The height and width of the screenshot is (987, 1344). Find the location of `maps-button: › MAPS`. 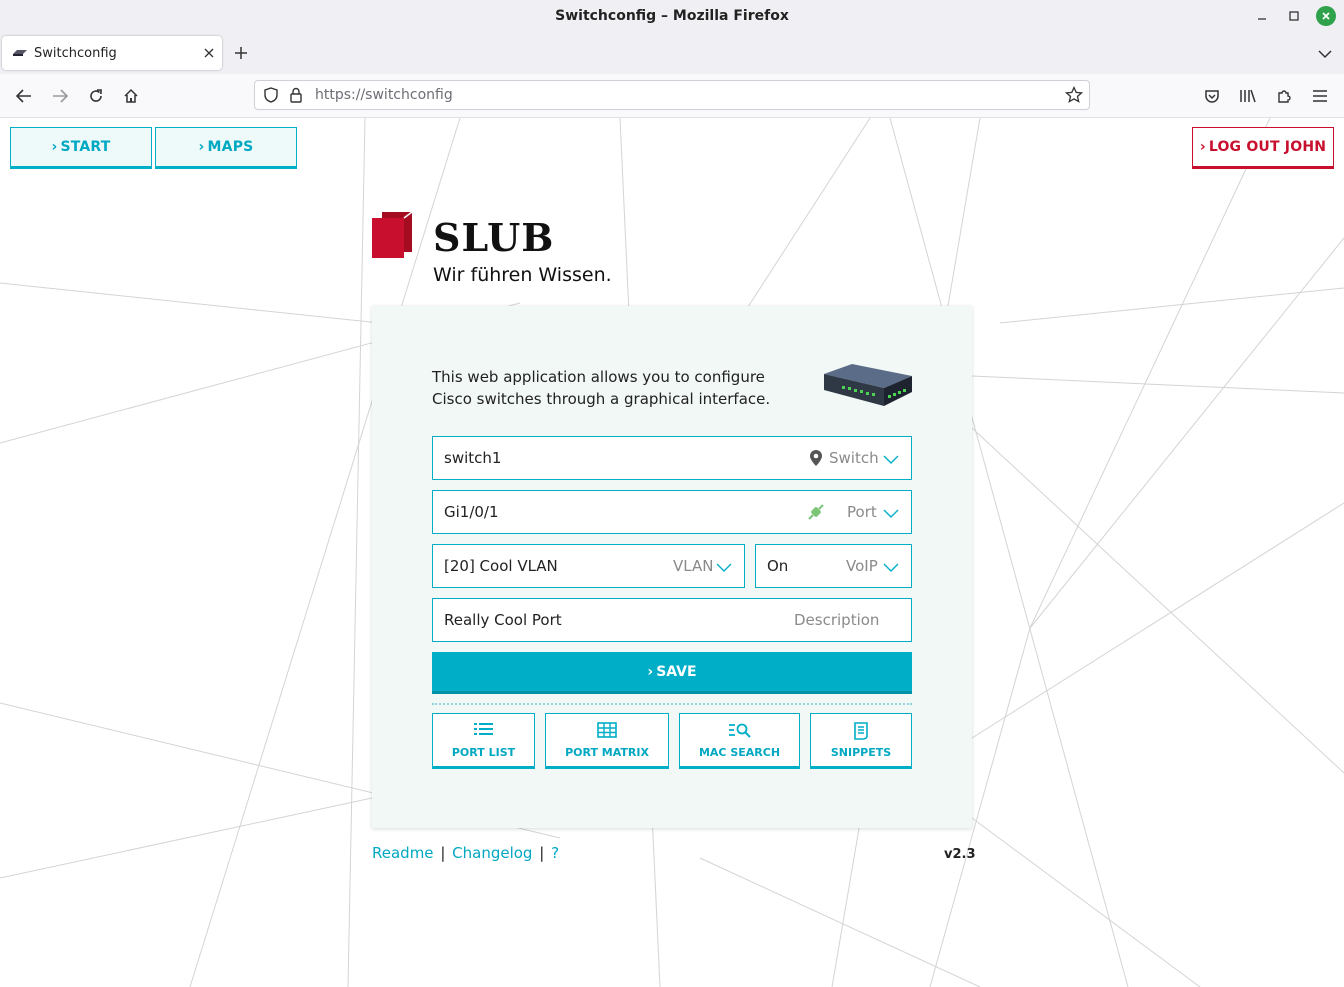

maps-button: › MAPS is located at coordinates (226, 148).